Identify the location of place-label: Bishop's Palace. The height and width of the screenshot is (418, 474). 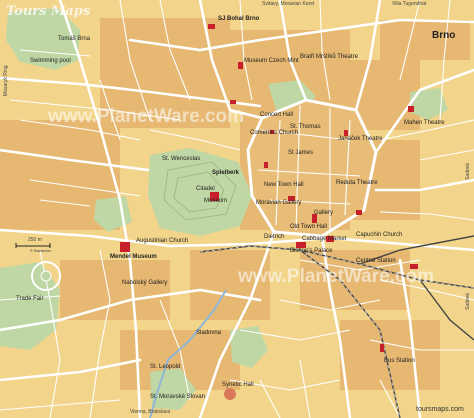
(311, 251).